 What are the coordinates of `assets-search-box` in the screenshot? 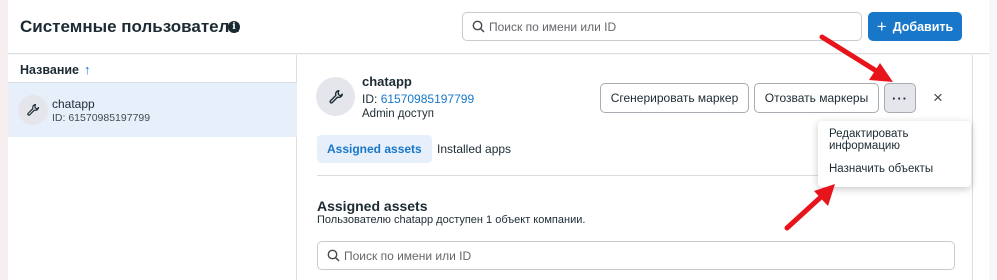 It's located at (636, 255).